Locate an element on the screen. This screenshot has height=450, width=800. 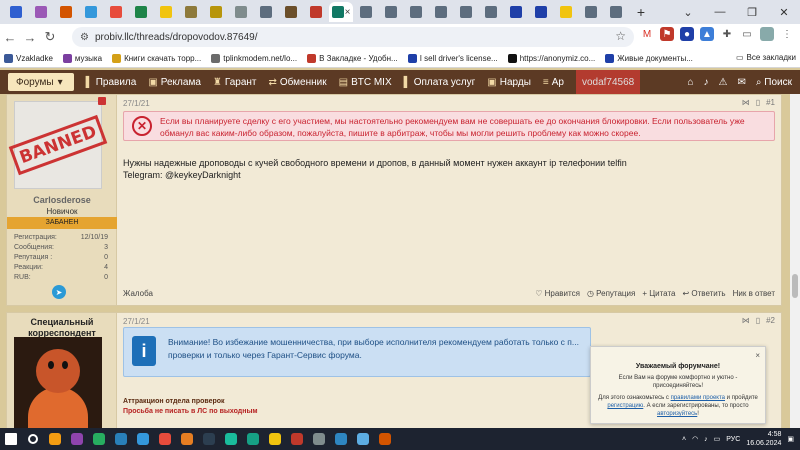
all-bookmarks: ▭ Все закладки is located at coordinates (766, 57).